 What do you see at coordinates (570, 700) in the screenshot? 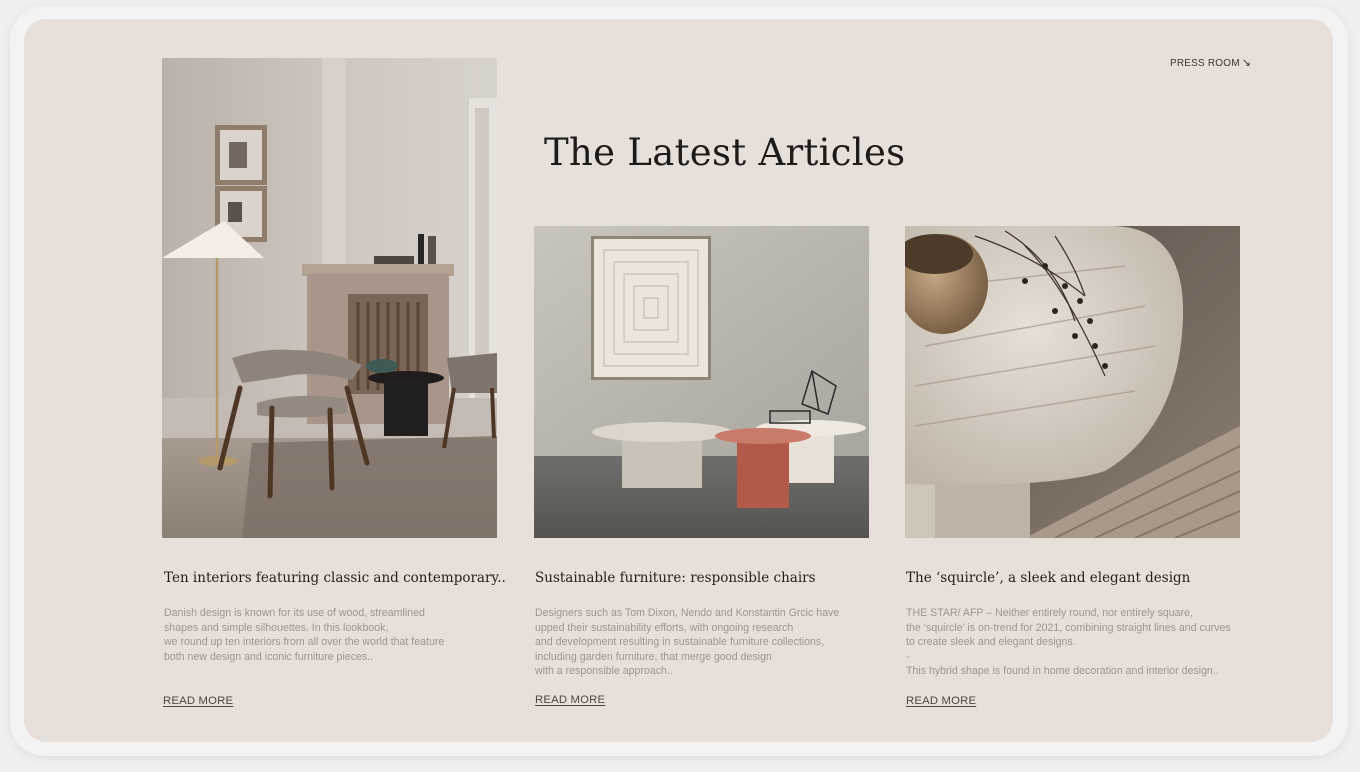
I see `article-2-read-more-link: READ MORE` at bounding box center [570, 700].